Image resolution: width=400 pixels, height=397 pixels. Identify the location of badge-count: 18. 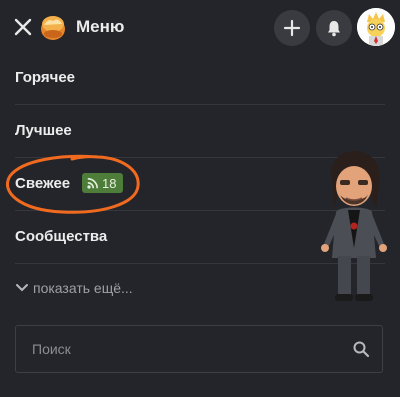
(109, 183).